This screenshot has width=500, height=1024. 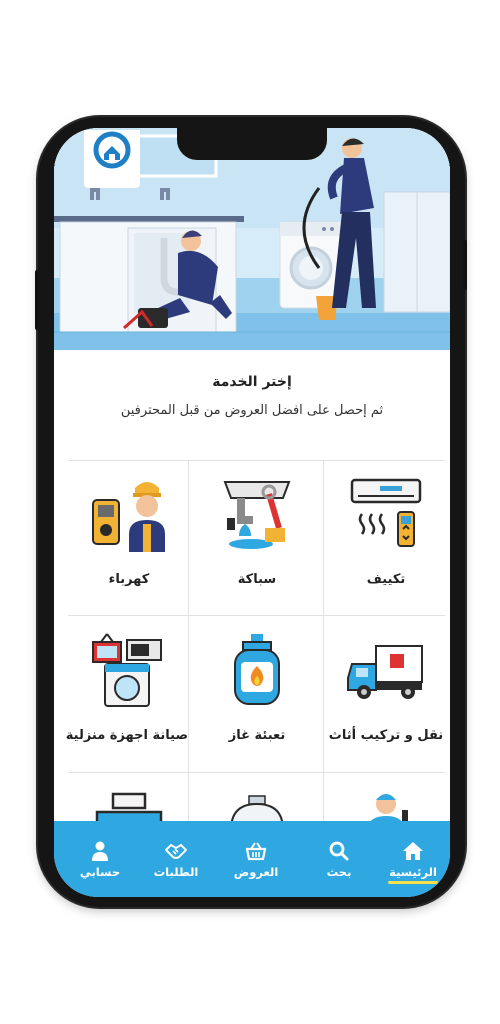 What do you see at coordinates (386, 512) in the screenshot?
I see `air-conditioner-icon` at bounding box center [386, 512].